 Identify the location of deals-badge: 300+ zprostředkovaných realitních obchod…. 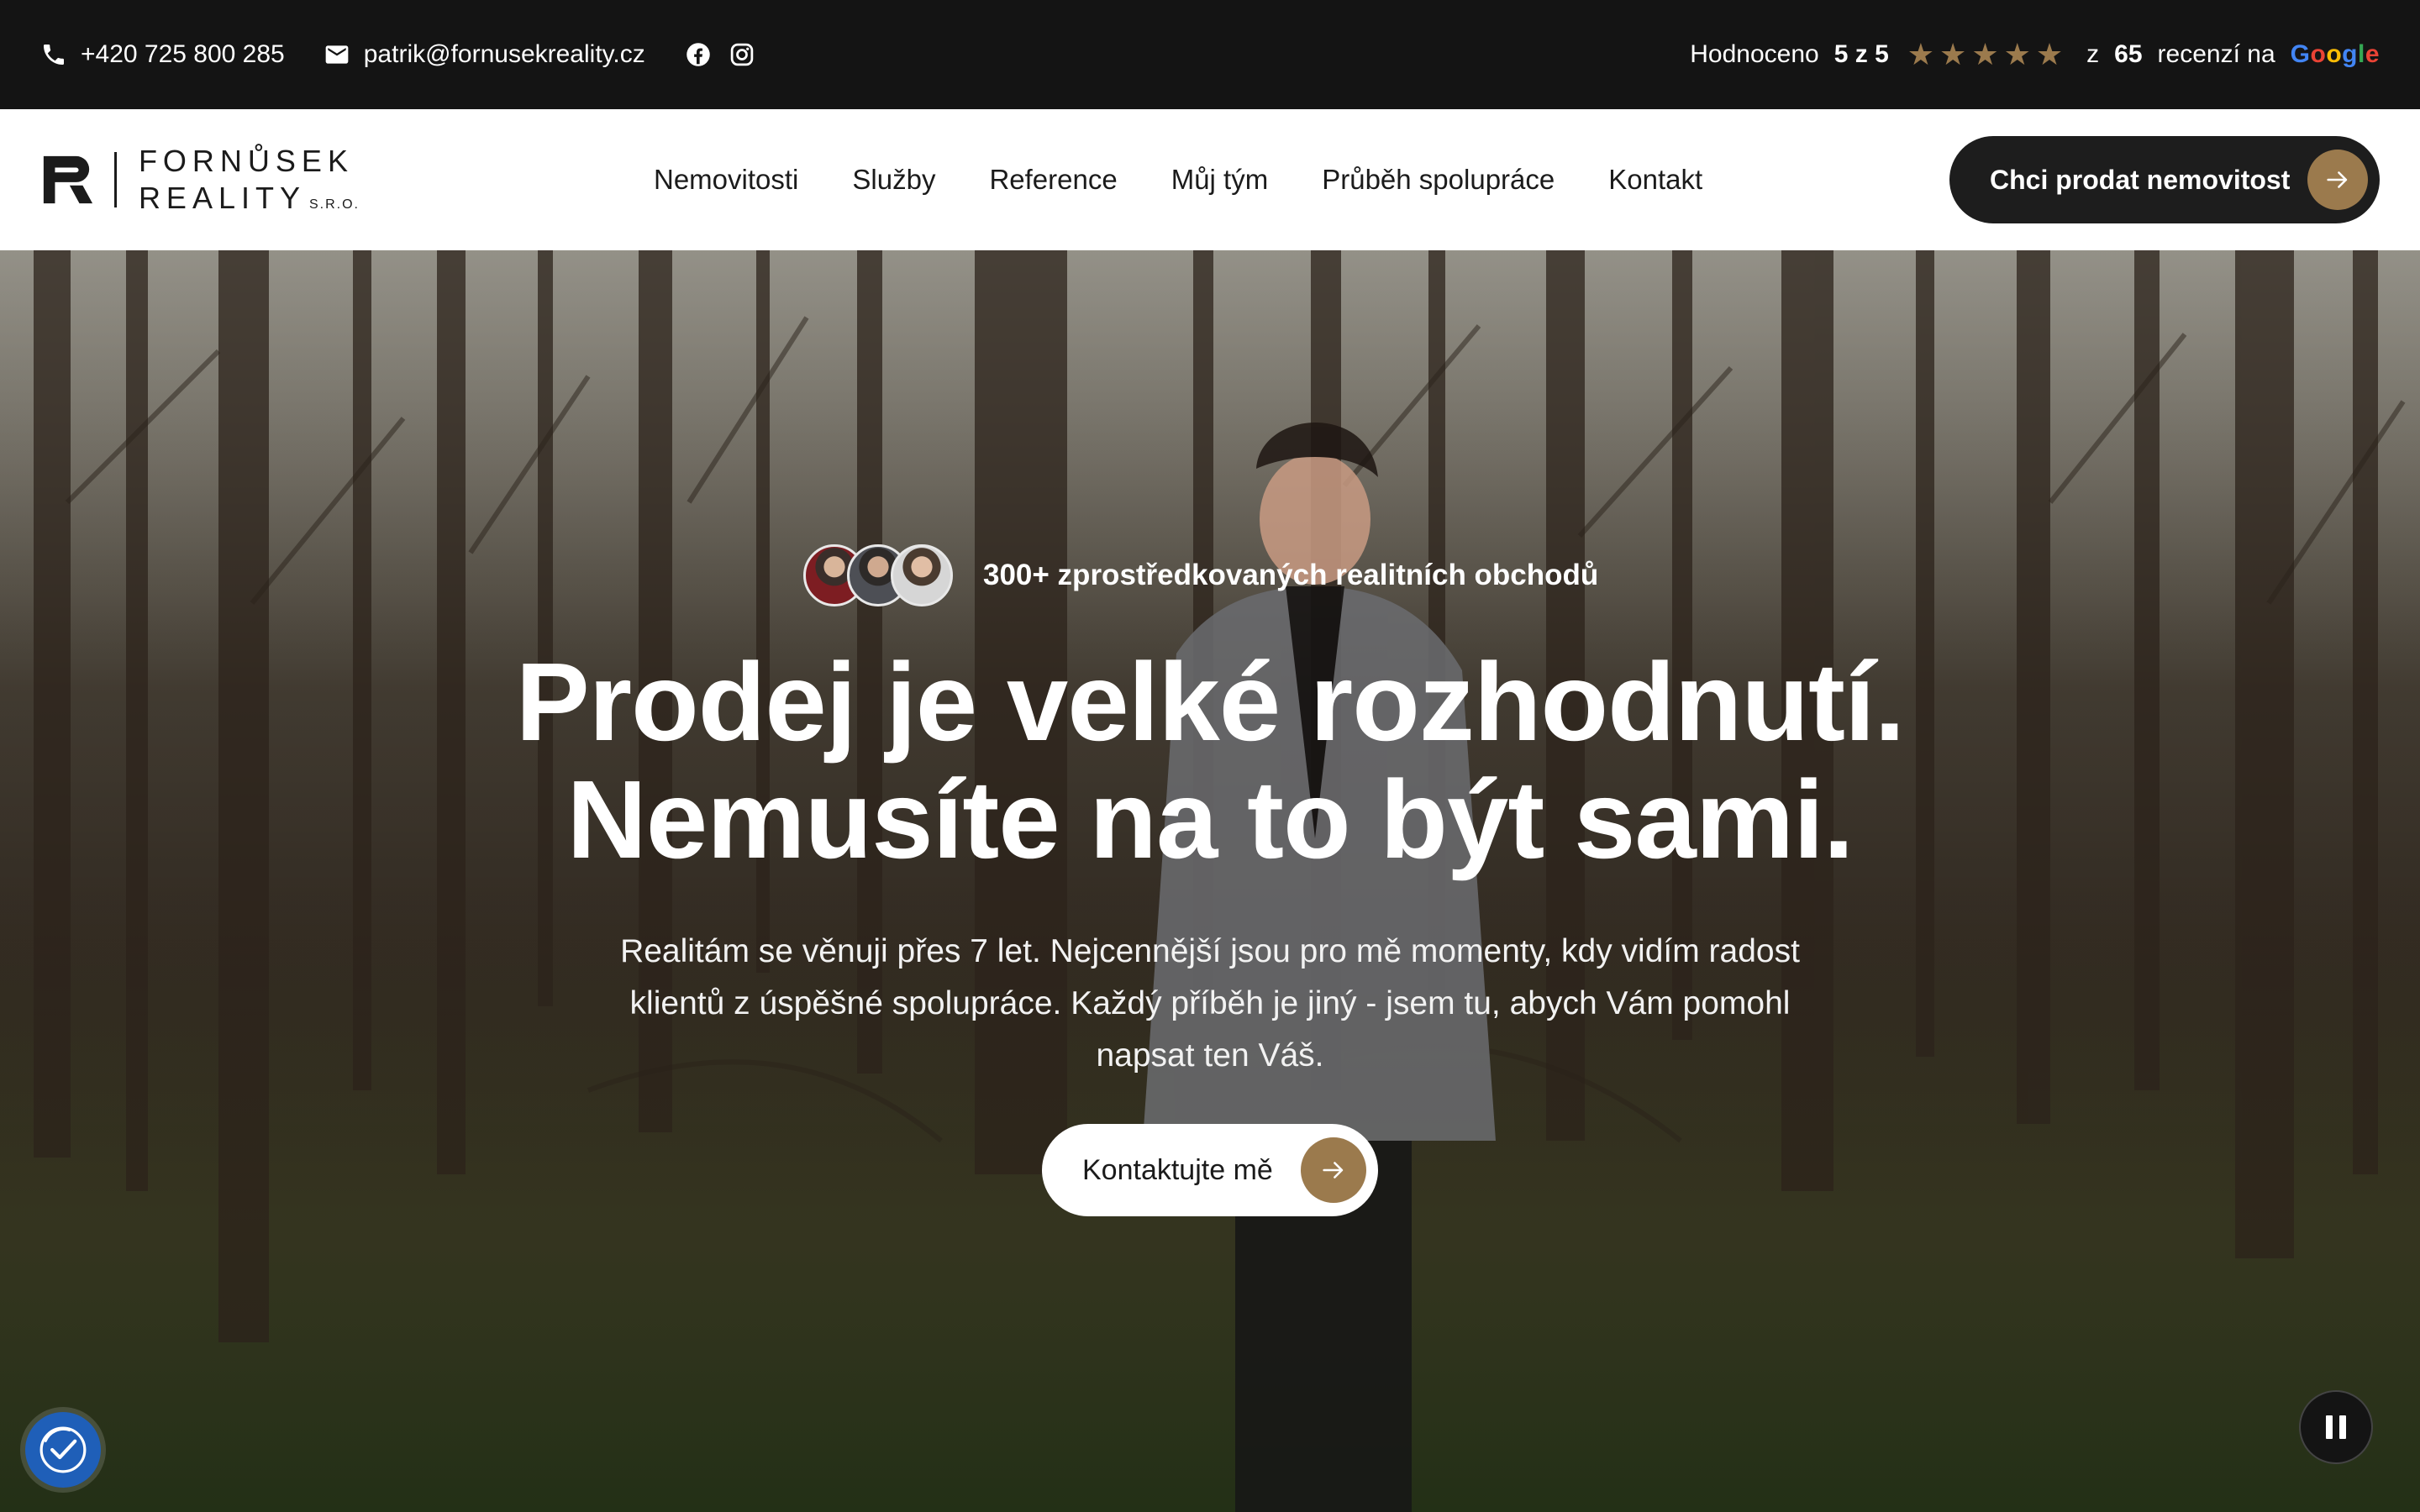
(1200, 575).